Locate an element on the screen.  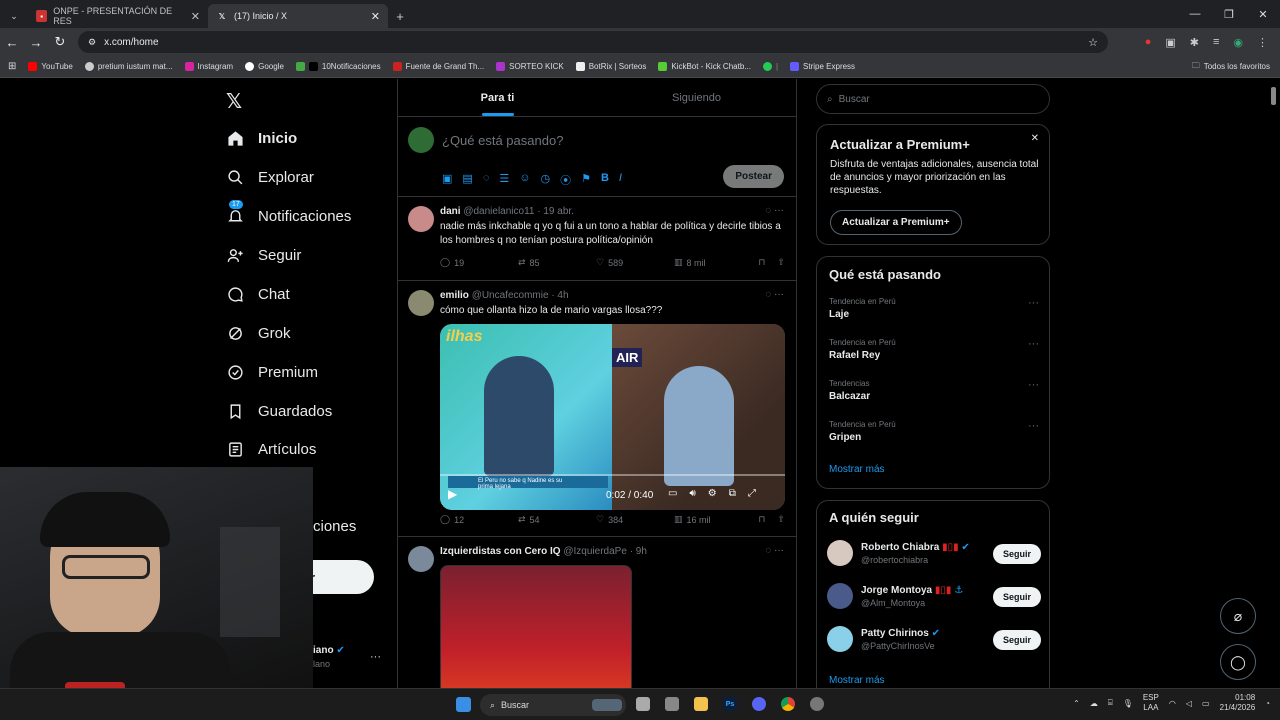
post-handle: @danielanico11 is located at coordinates (498, 211).